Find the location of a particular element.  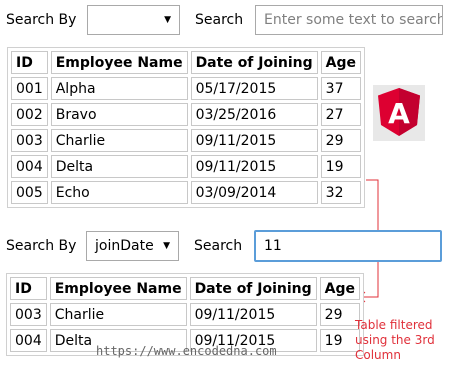

annotation-line: using the 3rd is located at coordinates (395, 340).